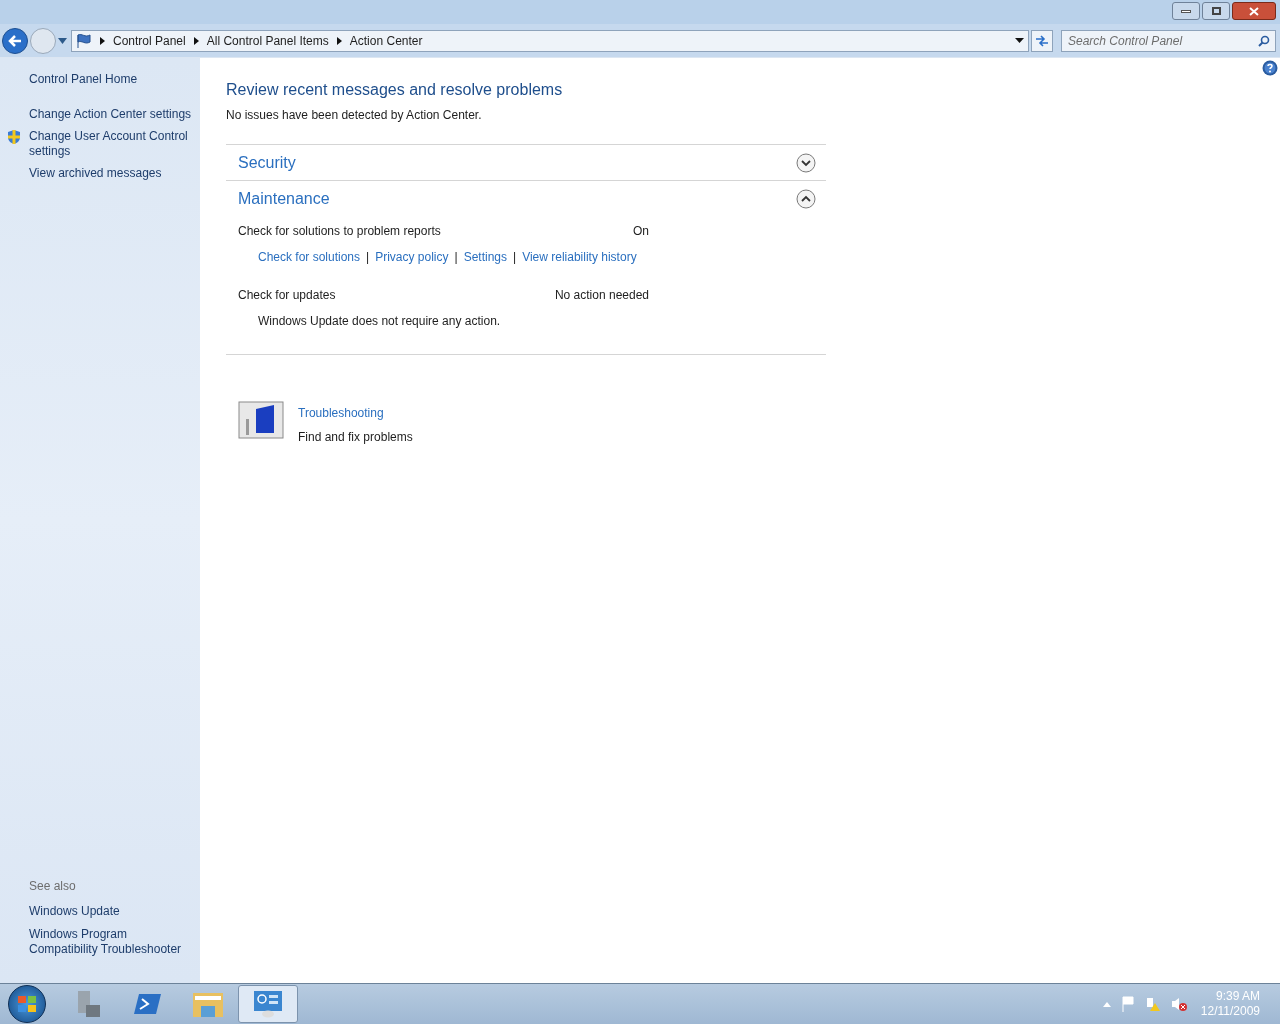  What do you see at coordinates (641, 231) in the screenshot?
I see `setting-status: On` at bounding box center [641, 231].